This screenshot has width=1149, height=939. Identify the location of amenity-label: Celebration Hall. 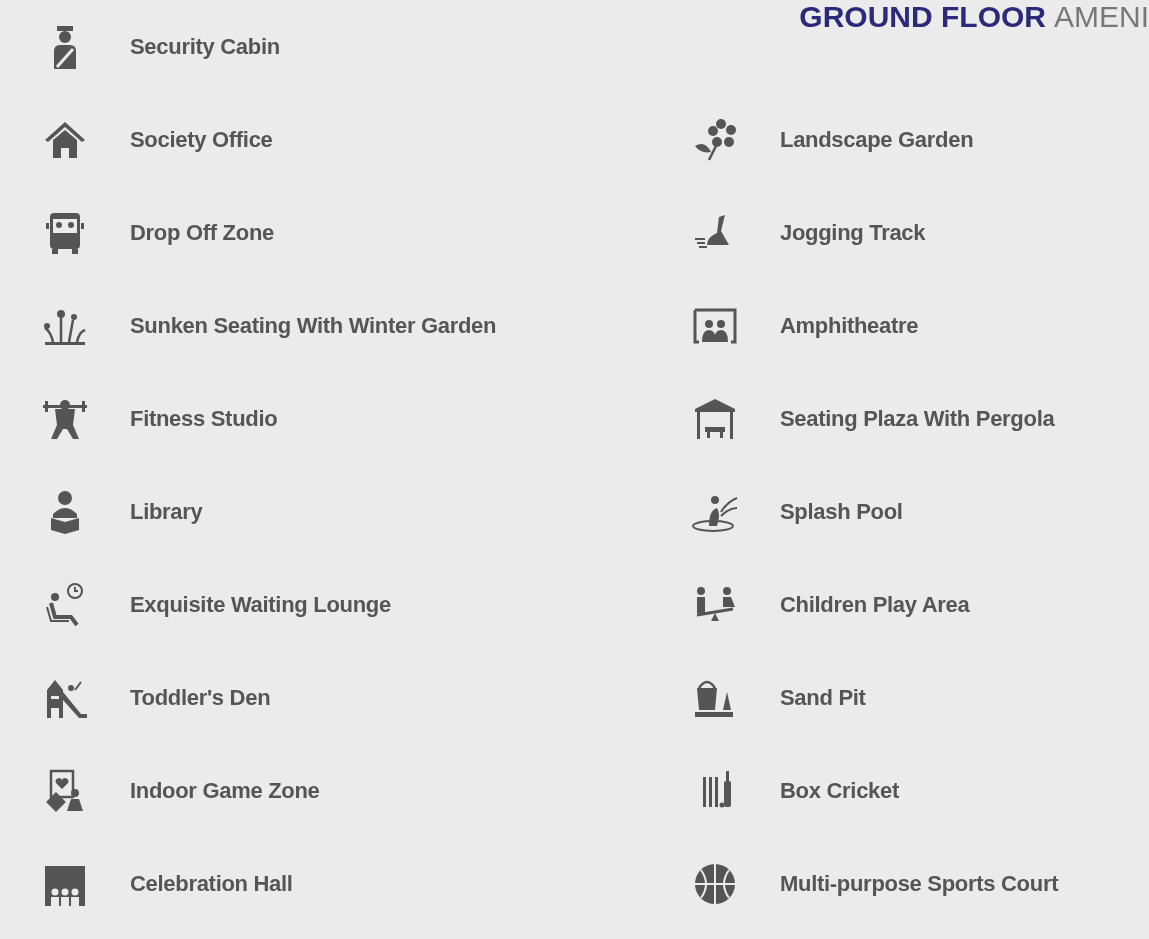
(211, 883).